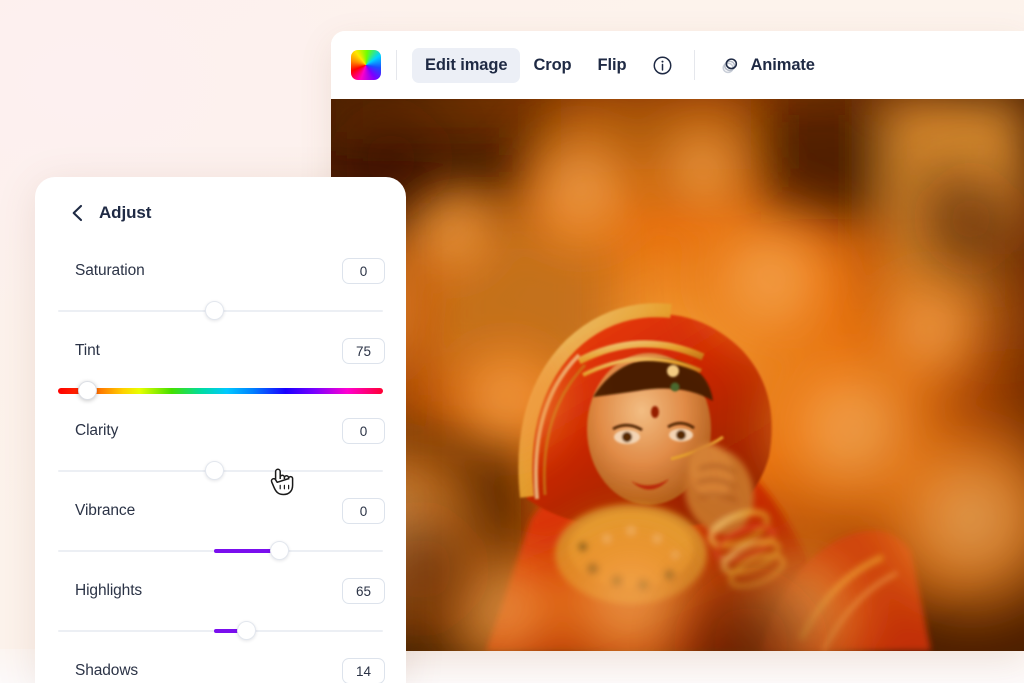 The width and height of the screenshot is (1024, 683). I want to click on slider-label-shadows: Shadows, so click(107, 670).